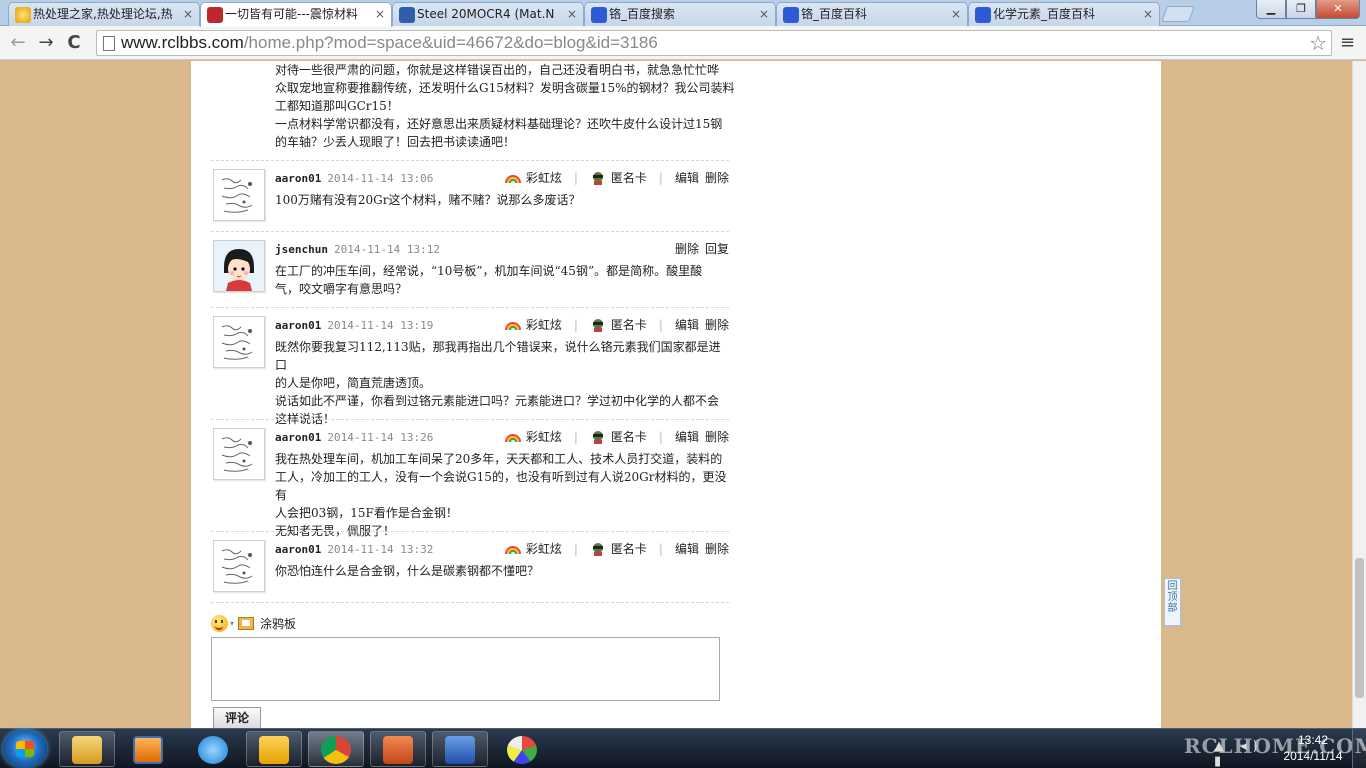  What do you see at coordinates (104, 14) in the screenshot?
I see `tab-rclbbs-home: 热处理之家,热处理论坛,热 ×` at bounding box center [104, 14].